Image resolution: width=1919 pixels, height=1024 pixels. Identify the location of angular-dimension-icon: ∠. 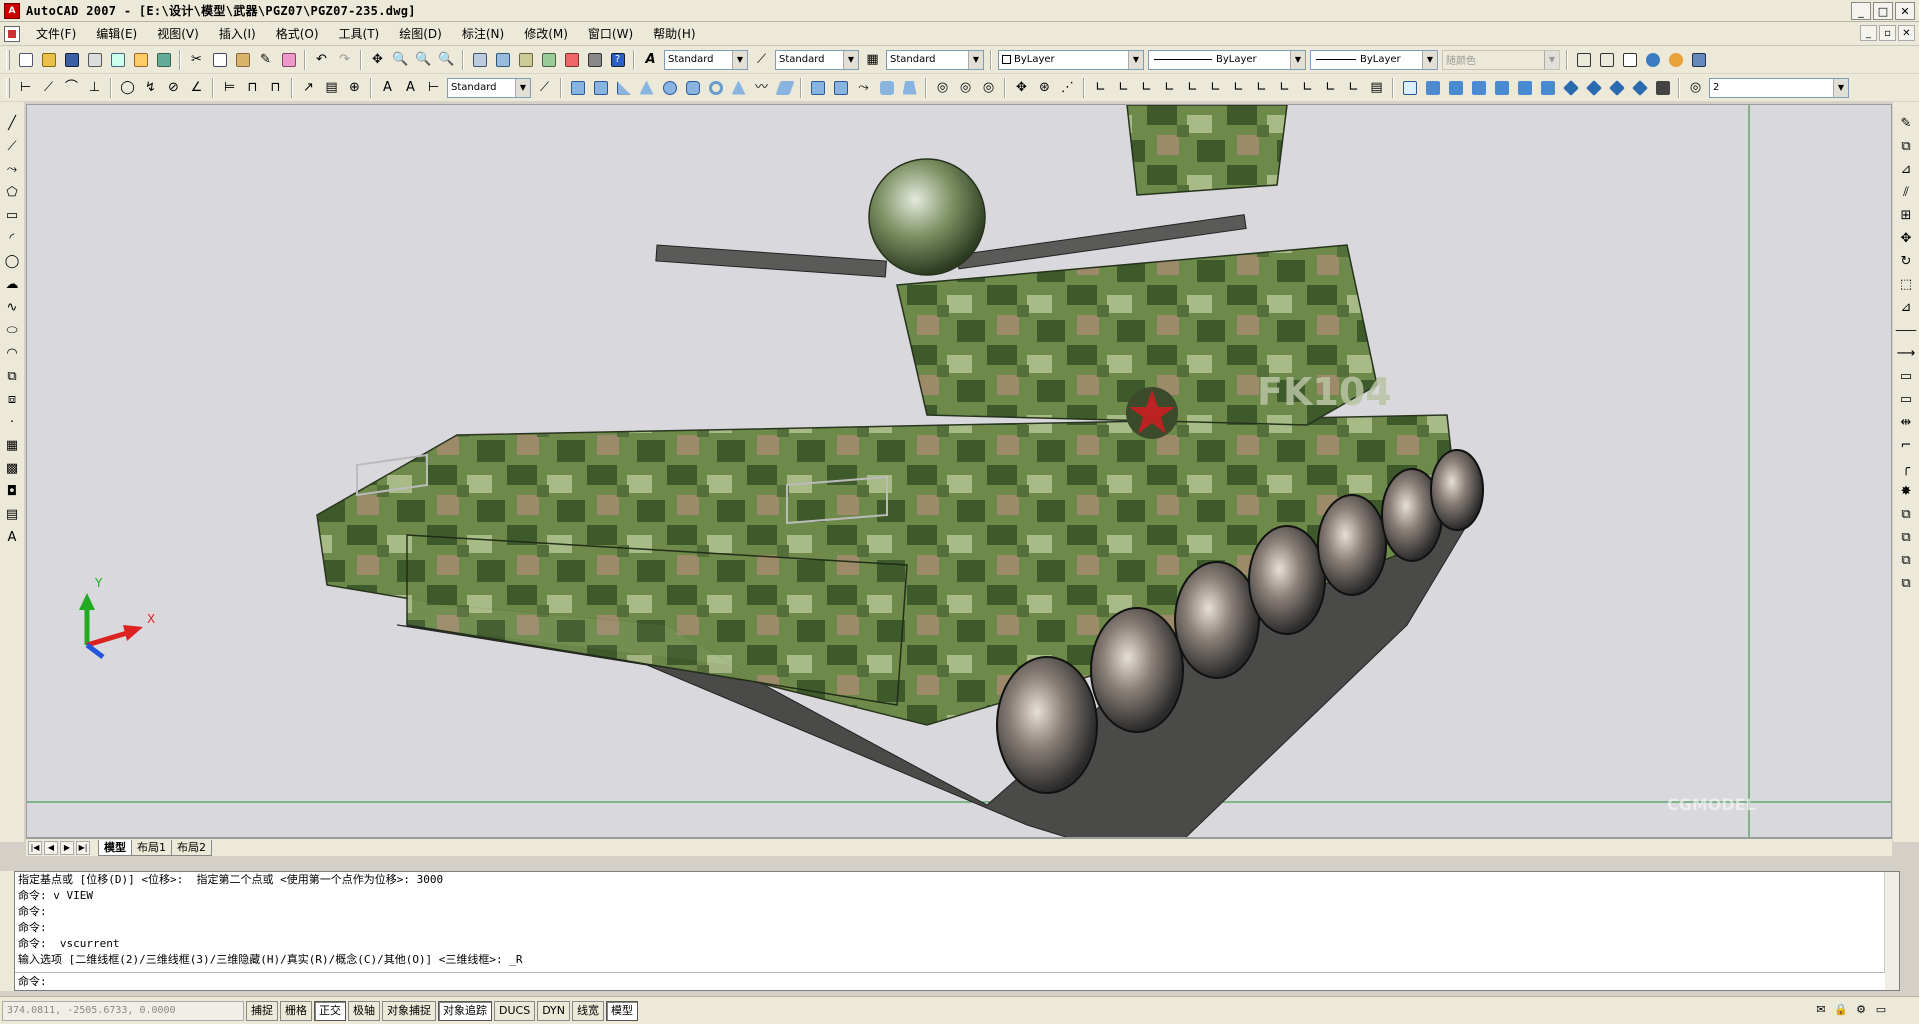
(196, 87).